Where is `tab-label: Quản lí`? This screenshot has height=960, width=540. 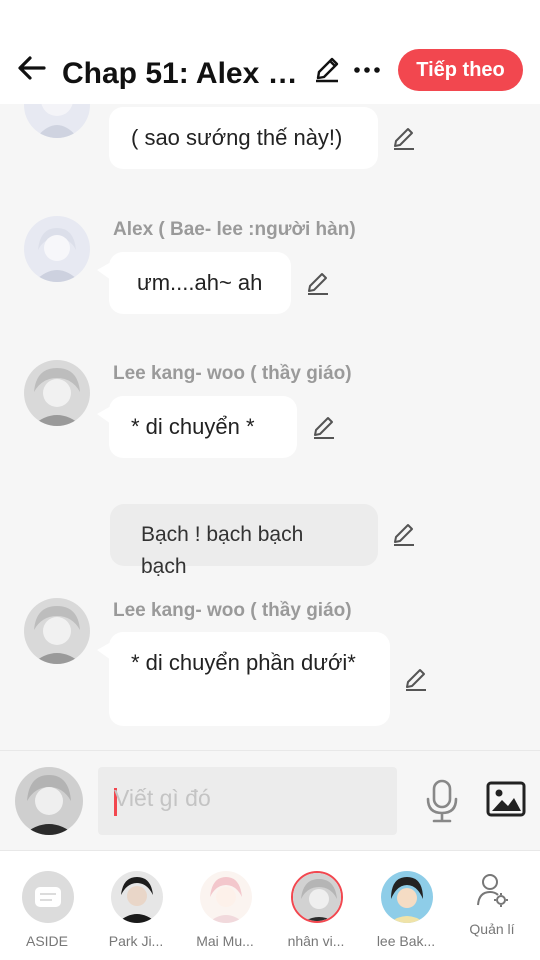 tab-label: Quản lí is located at coordinates (492, 929).